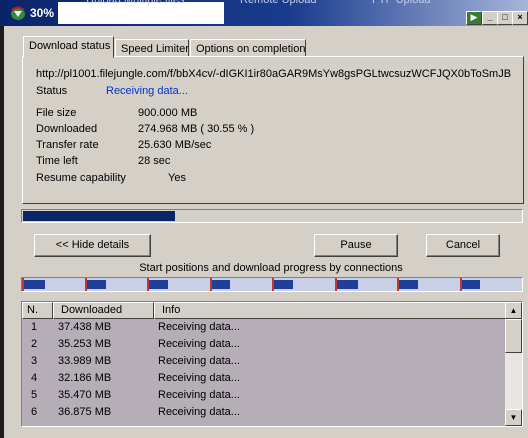  Describe the element at coordinates (18, 13) in the screenshot. I see `download-app-icon` at that location.